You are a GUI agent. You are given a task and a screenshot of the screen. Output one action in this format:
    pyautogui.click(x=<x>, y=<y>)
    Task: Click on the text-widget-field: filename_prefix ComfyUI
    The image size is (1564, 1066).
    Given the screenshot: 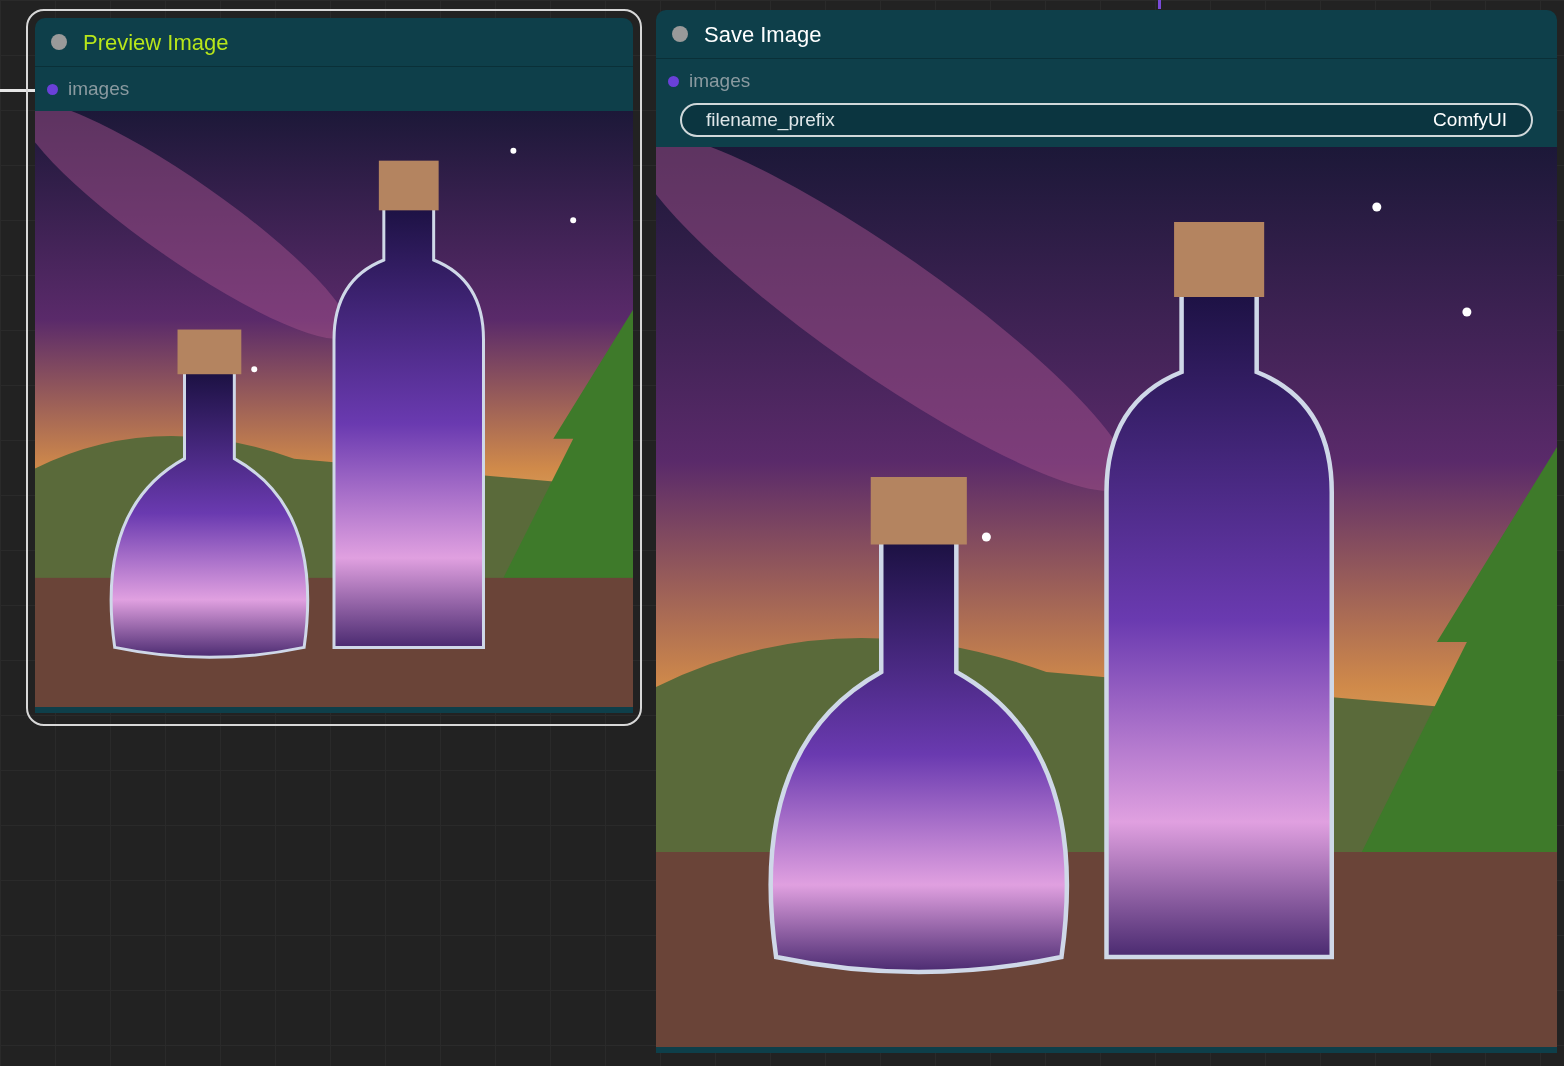 What is the action you would take?
    pyautogui.click(x=1106, y=120)
    